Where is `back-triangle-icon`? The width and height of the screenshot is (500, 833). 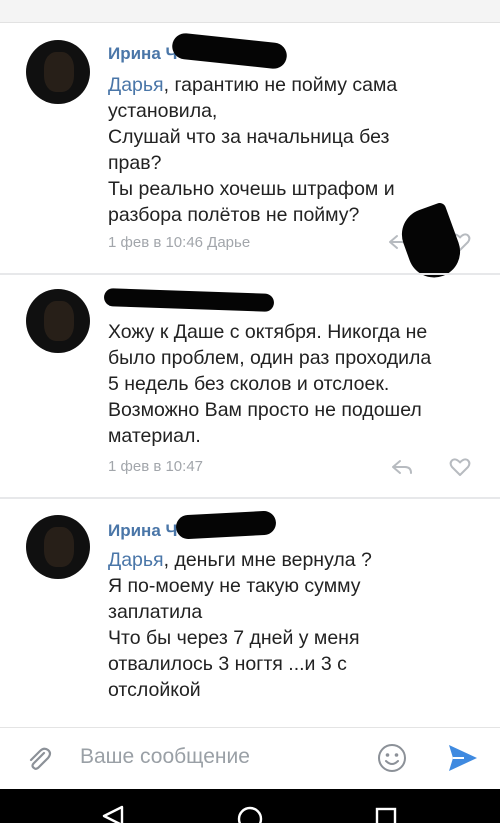
back-triangle-icon is located at coordinates (113, 816).